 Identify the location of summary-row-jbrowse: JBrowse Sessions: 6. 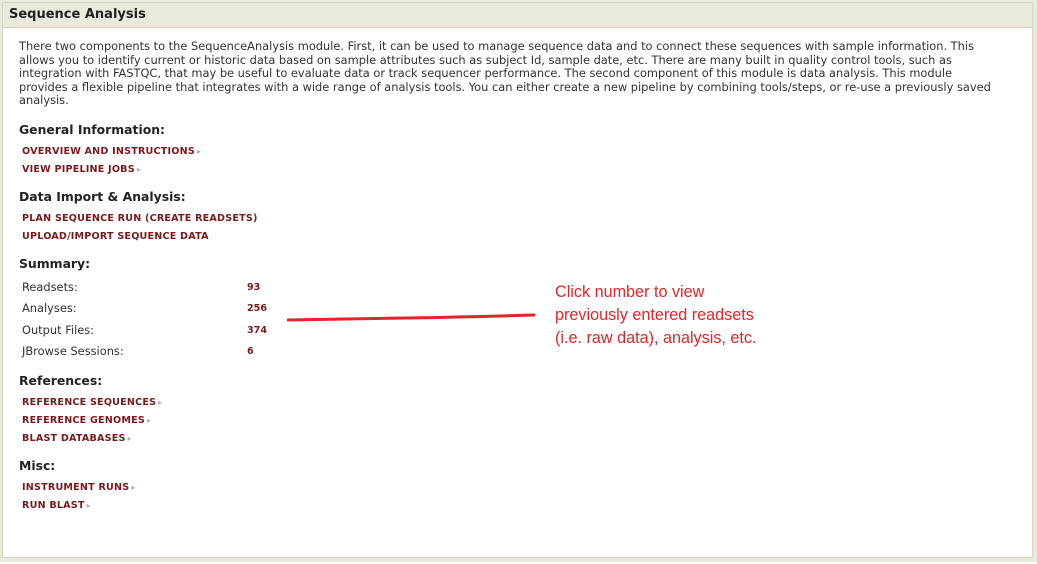
(527, 352).